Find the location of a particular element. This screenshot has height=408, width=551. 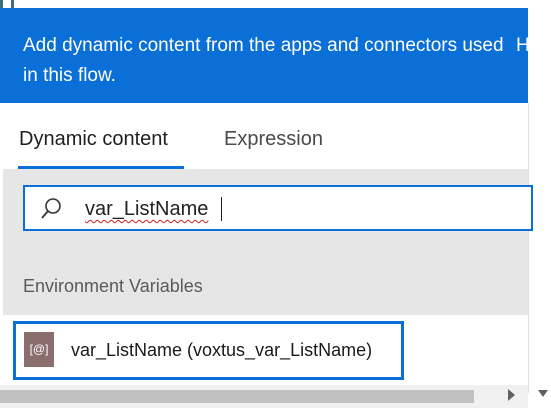

section-header: Environment Variables is located at coordinates (265, 286).